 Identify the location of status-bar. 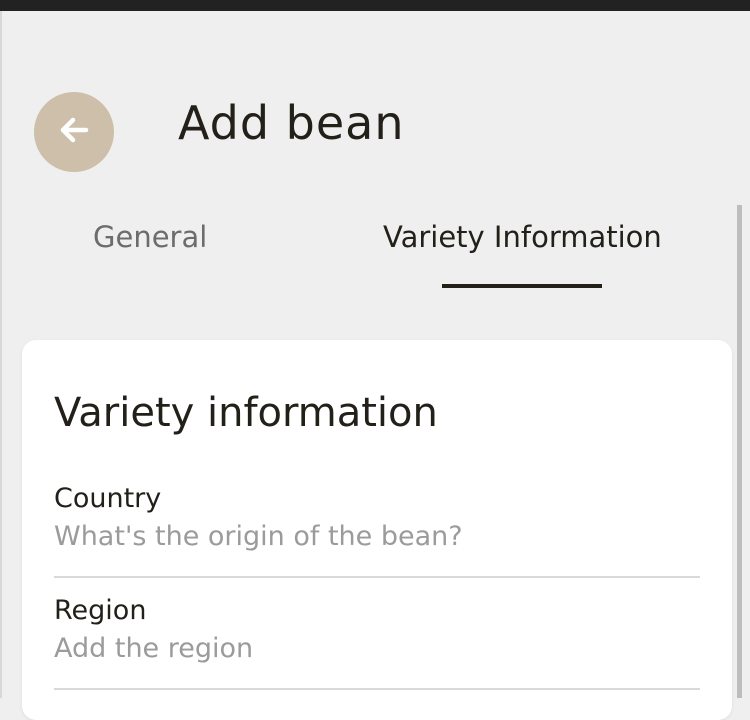
(375, 5).